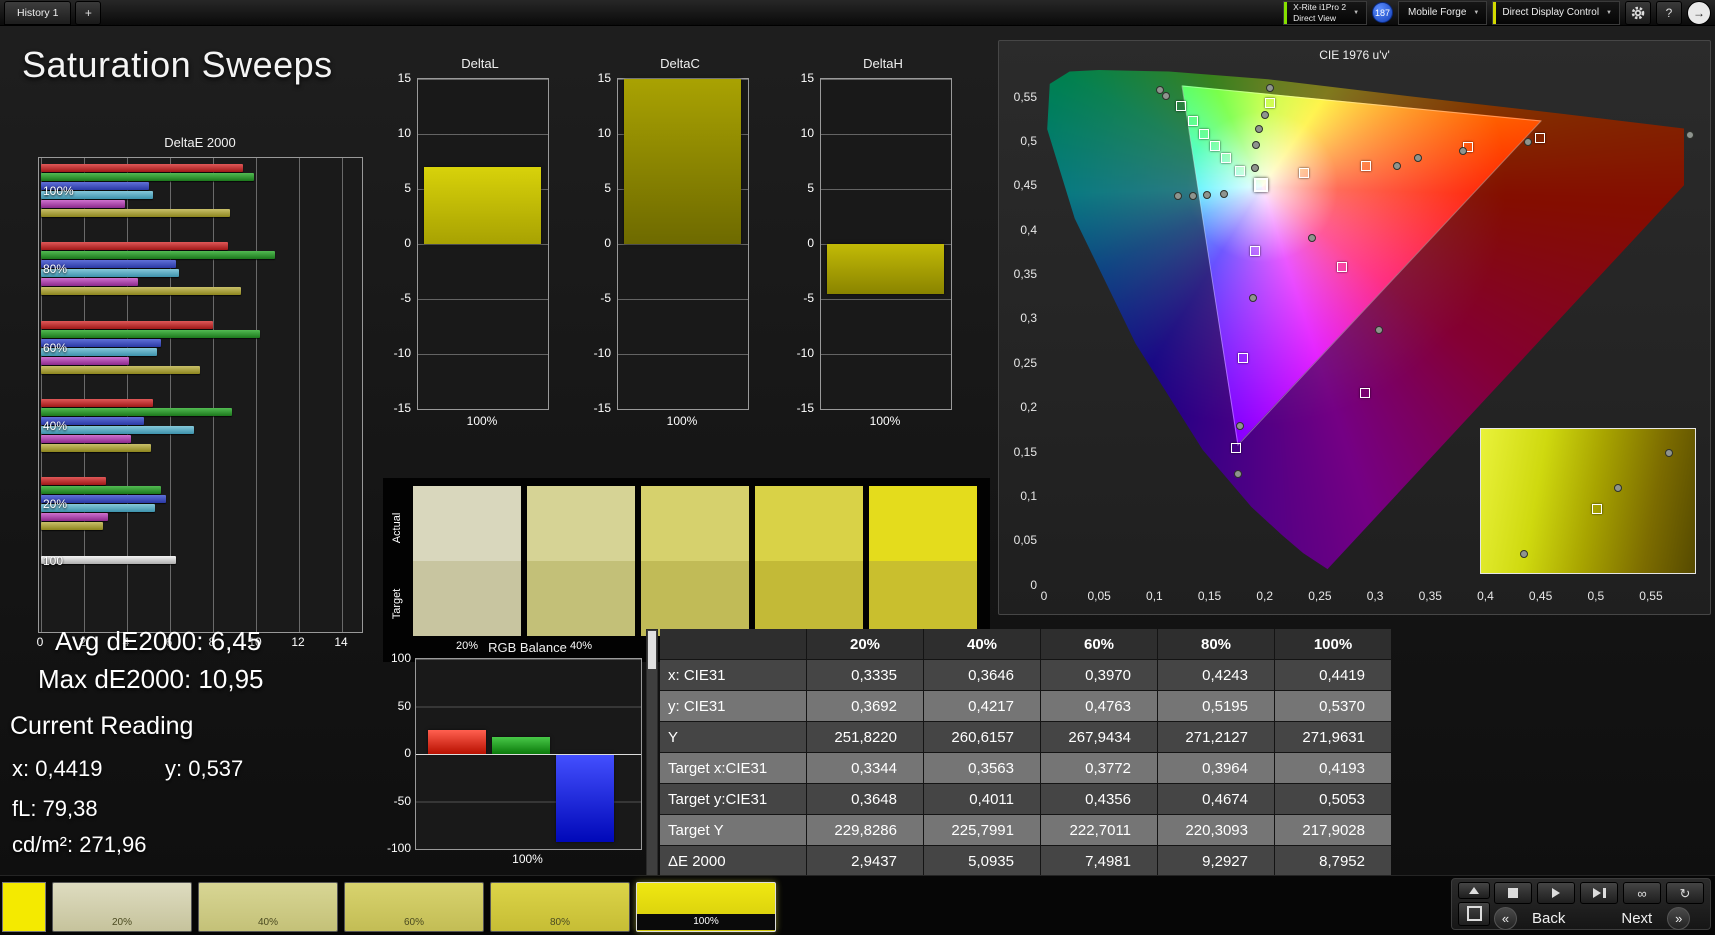 The image size is (1715, 935). What do you see at coordinates (886, 244) in the screenshot?
I see `deltah-plot` at bounding box center [886, 244].